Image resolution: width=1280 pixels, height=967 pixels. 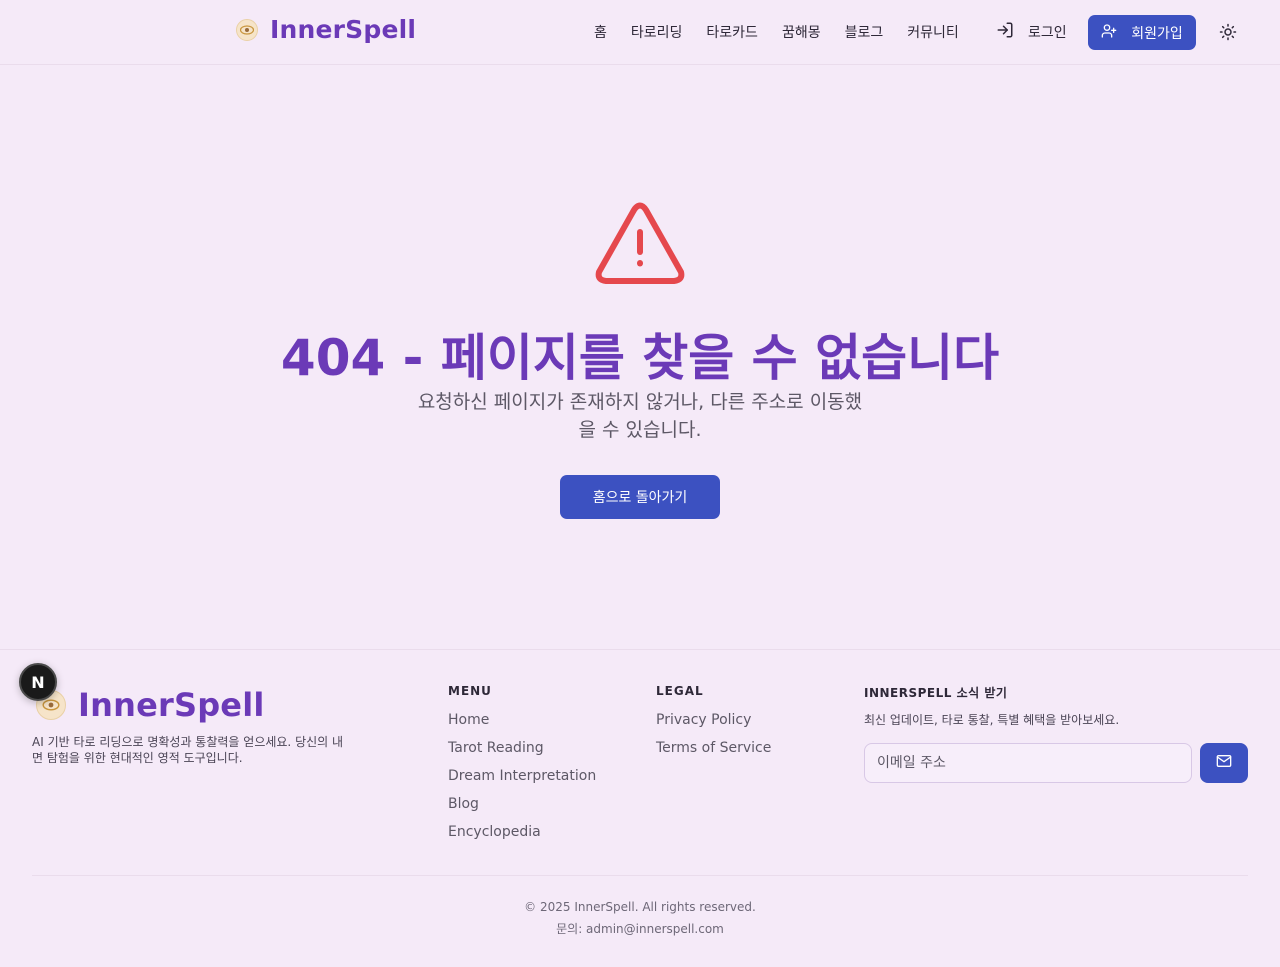 What do you see at coordinates (640, 358) in the screenshot?
I see `page-title: 404 - 페이지를 찾을 수 없습니다` at bounding box center [640, 358].